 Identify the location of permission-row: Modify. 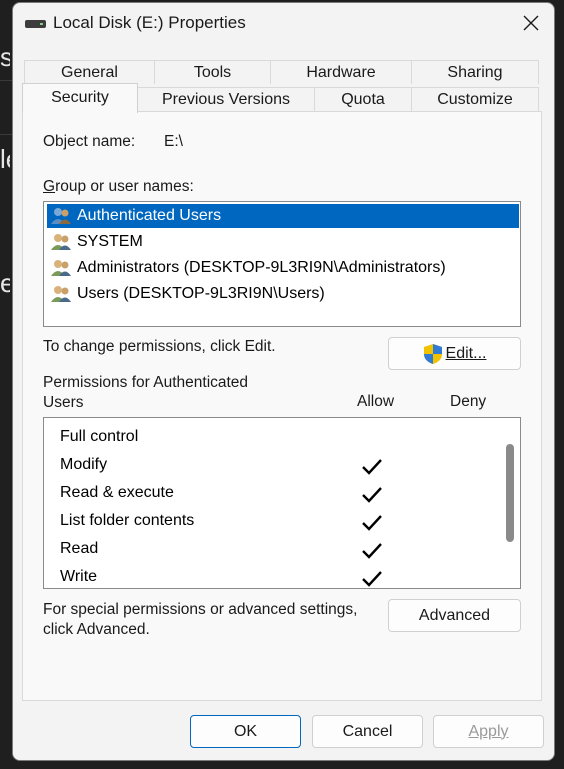
(83, 465).